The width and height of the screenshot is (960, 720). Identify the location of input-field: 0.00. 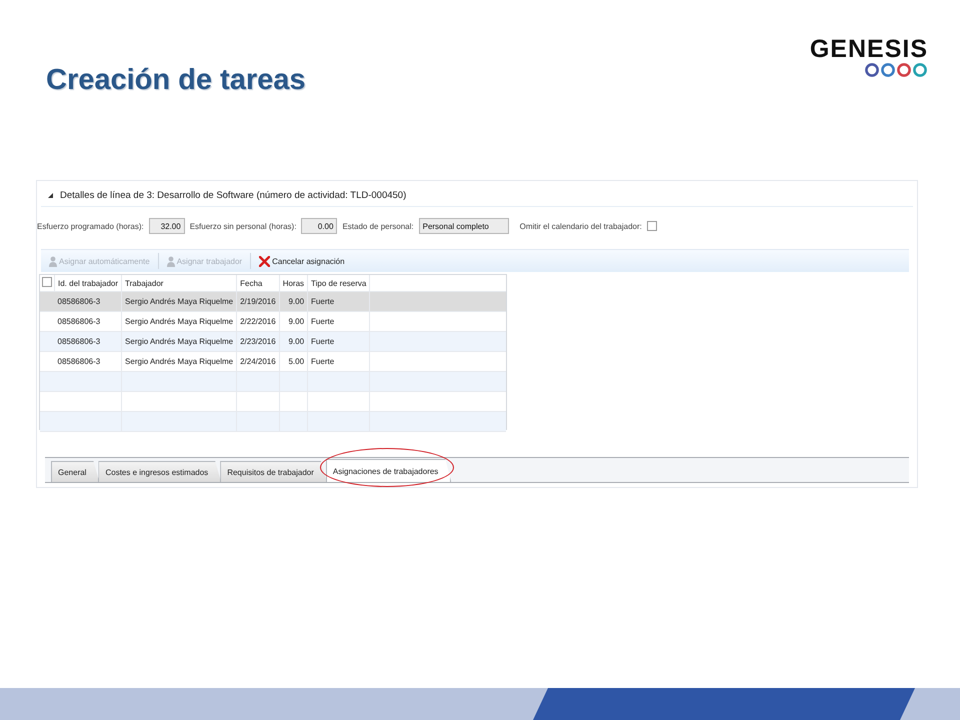
(319, 226).